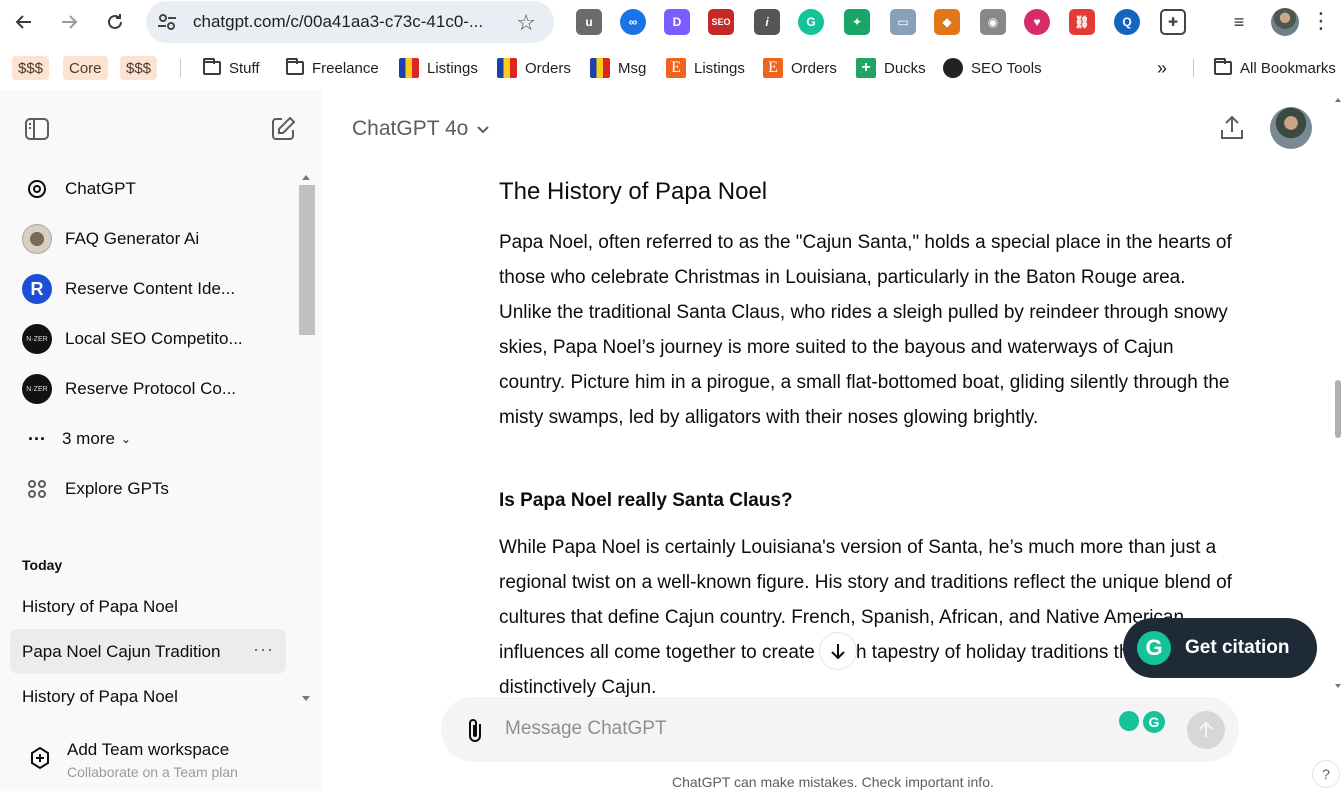 This screenshot has height=791, width=1344. I want to click on ellipsis-icon: ···, so click(37, 438).